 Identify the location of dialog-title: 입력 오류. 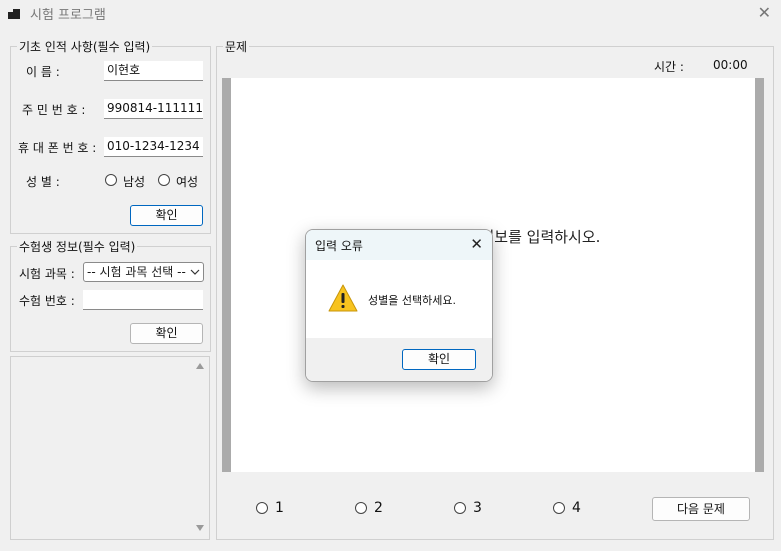
(339, 246).